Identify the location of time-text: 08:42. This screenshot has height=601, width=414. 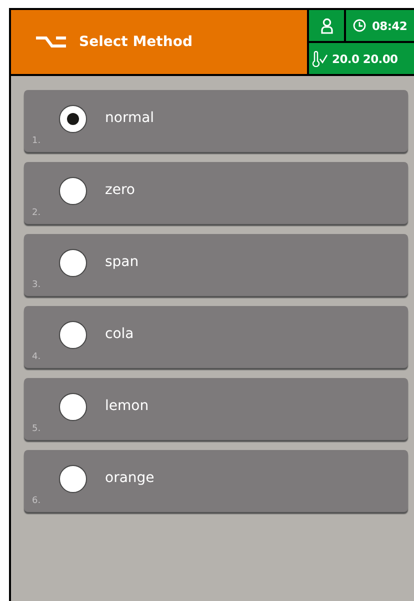
(390, 25).